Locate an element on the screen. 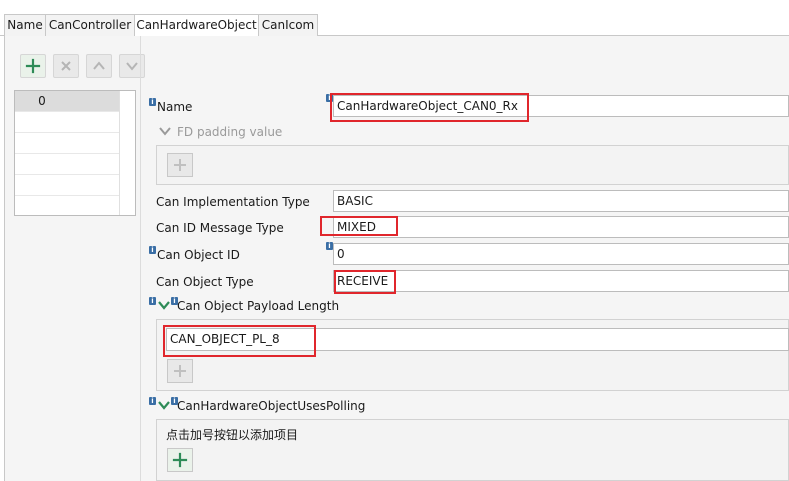  object-id-field: 0 is located at coordinates (561, 254).